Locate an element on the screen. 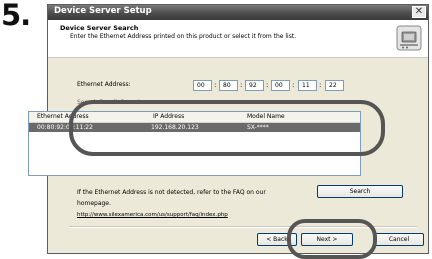 The image size is (432, 259). step-number: 5. is located at coordinates (16, 16).